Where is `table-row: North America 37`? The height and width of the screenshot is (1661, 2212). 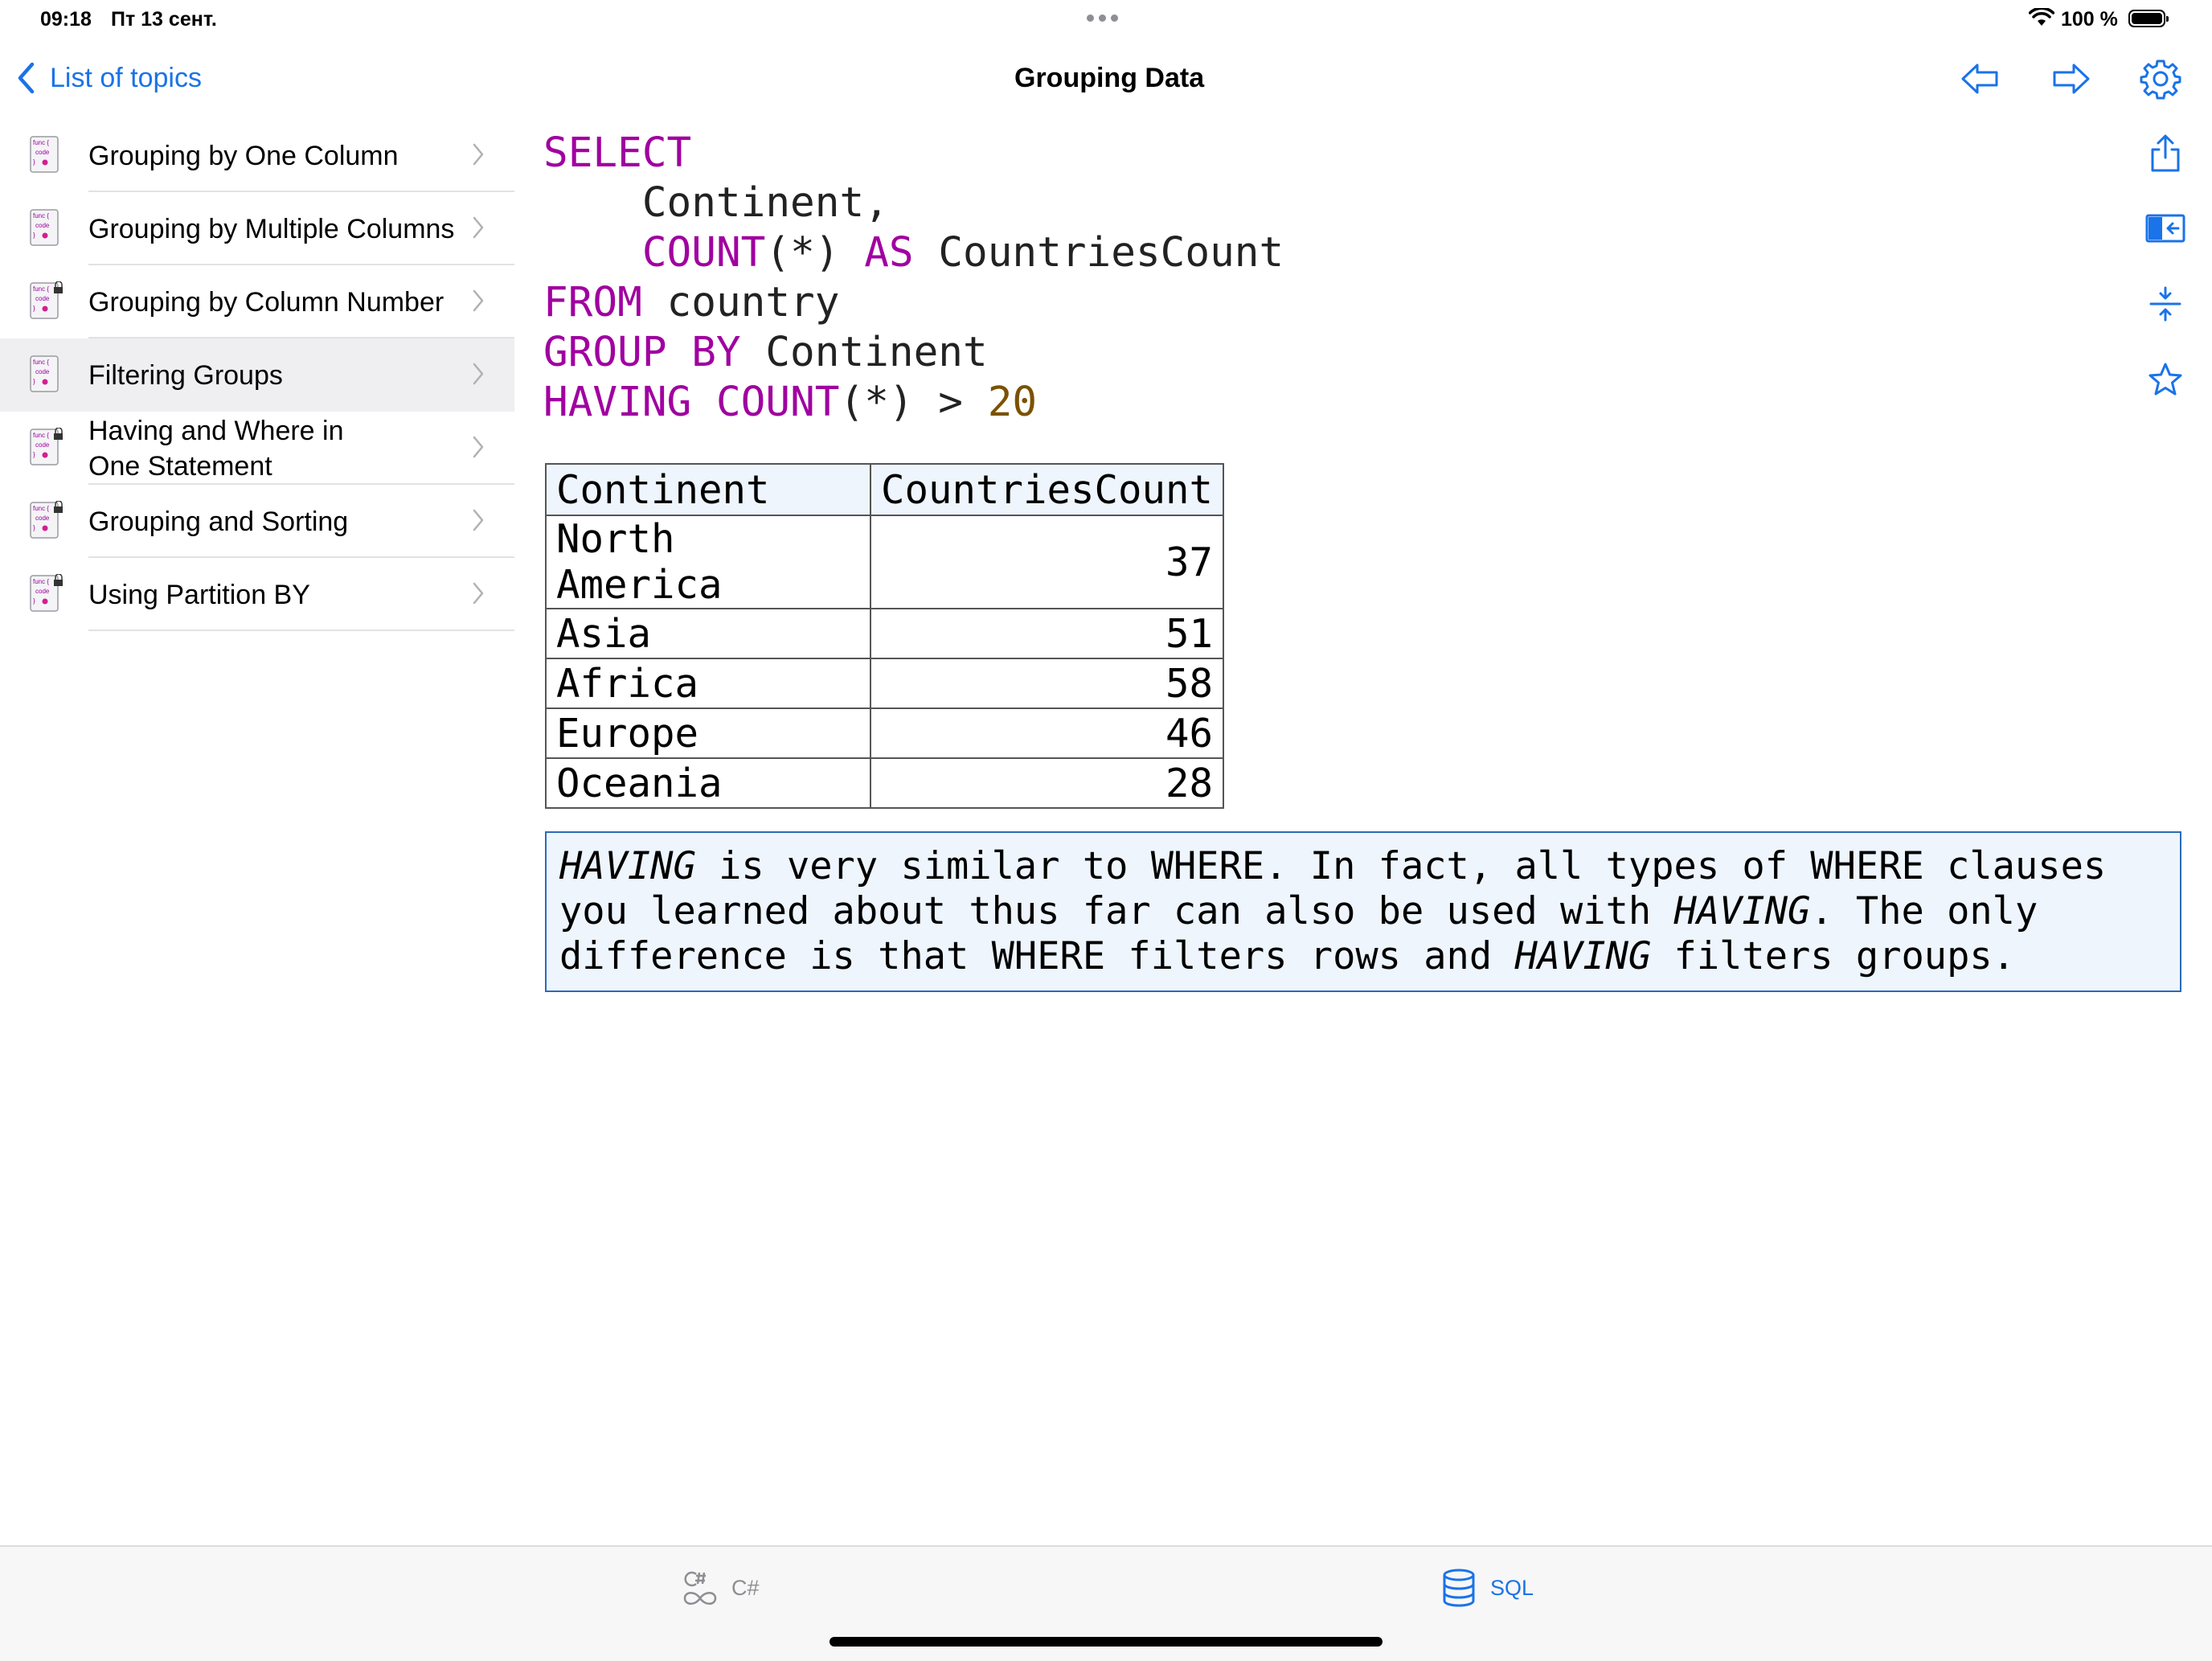 table-row: North America 37 is located at coordinates (885, 562).